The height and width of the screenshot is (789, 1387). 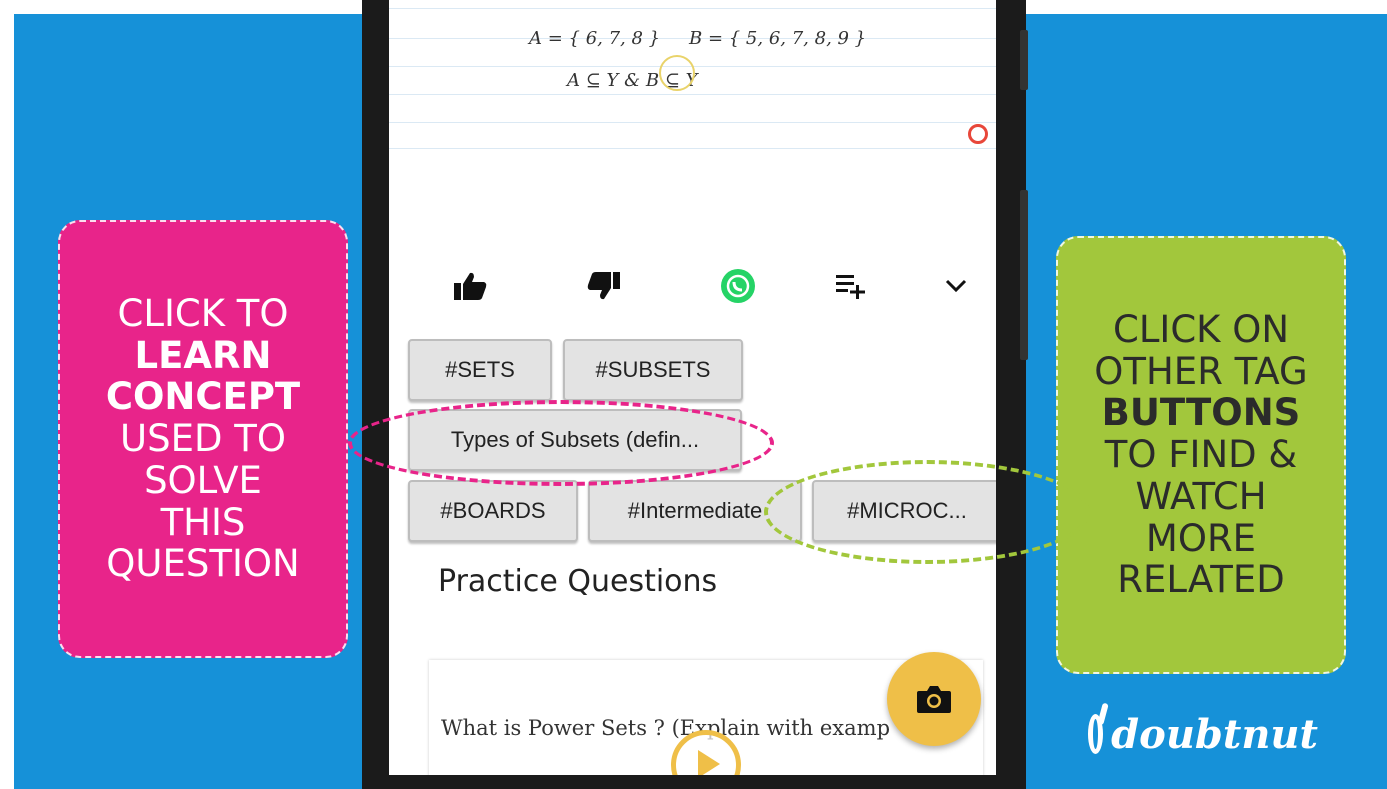 I want to click on callout-line: USED TO, so click(x=203, y=439).